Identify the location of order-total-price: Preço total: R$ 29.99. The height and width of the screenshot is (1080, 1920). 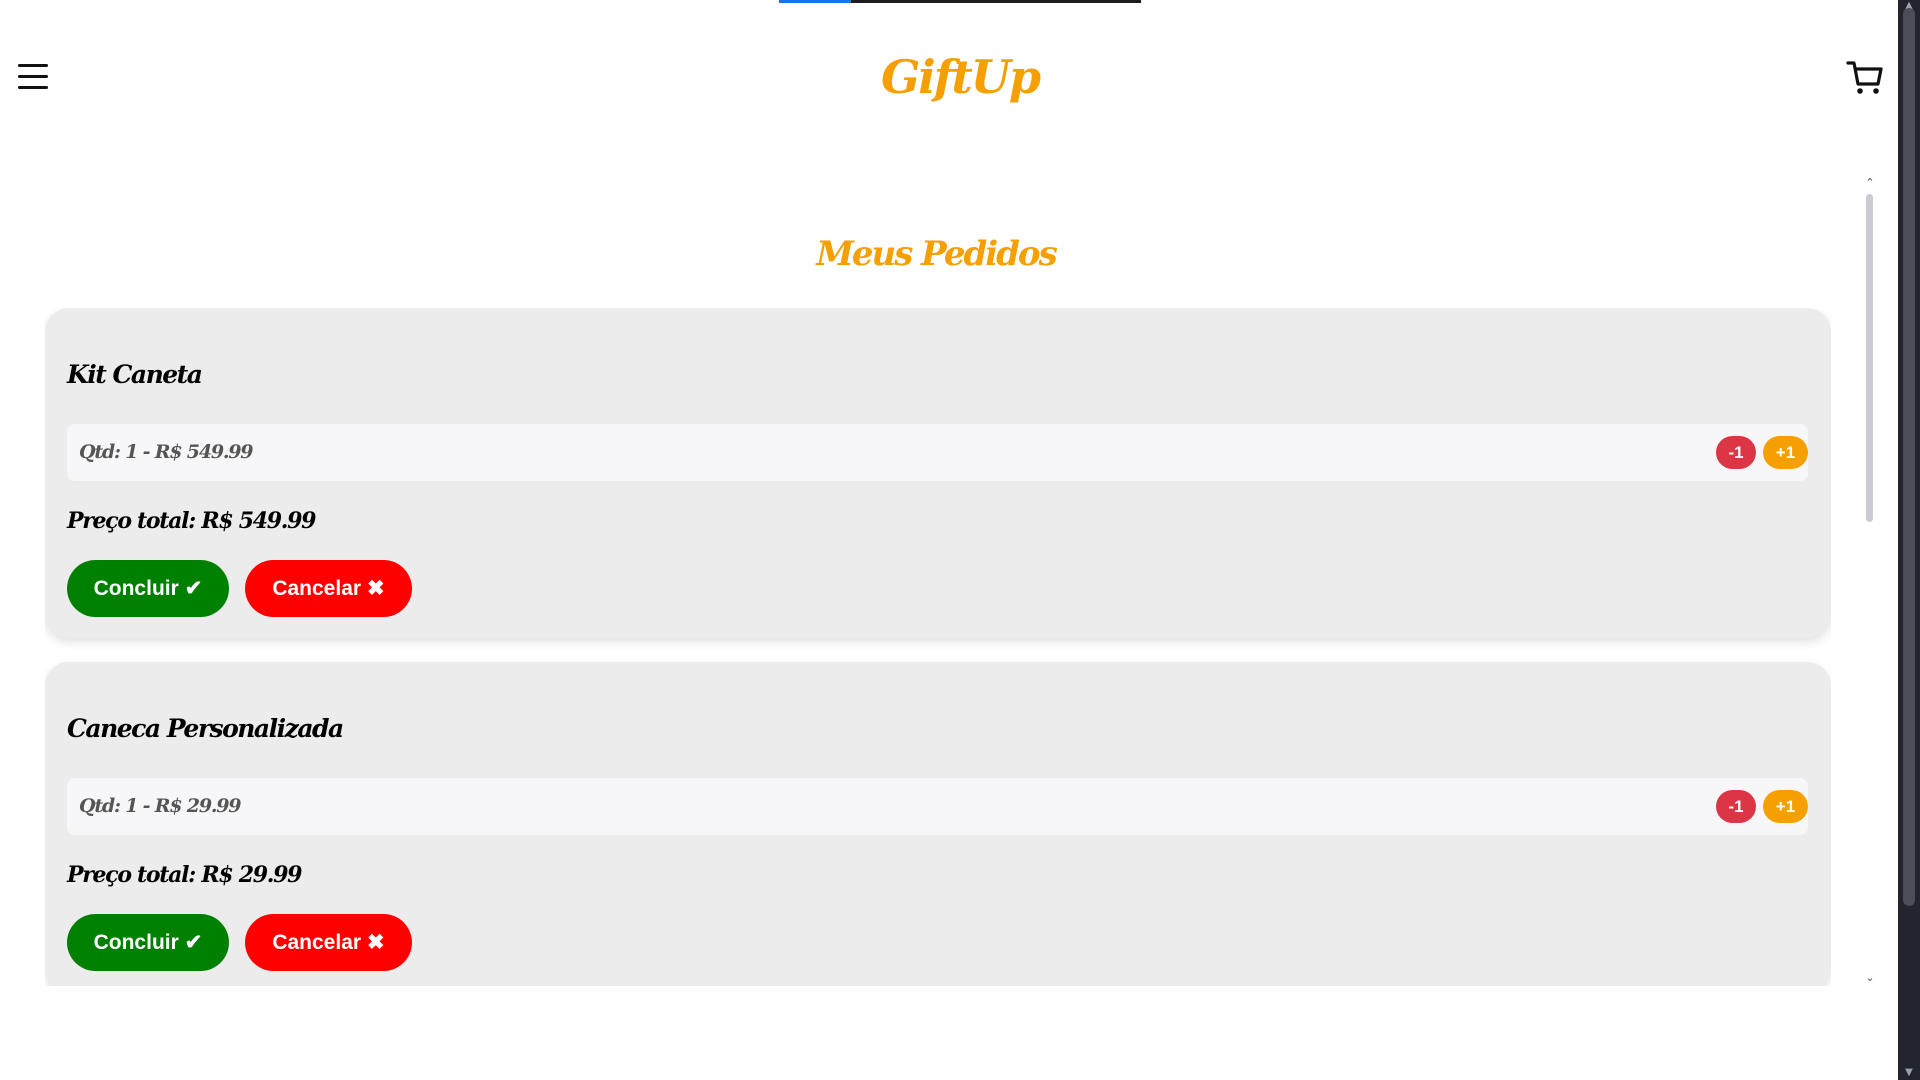
(184, 875).